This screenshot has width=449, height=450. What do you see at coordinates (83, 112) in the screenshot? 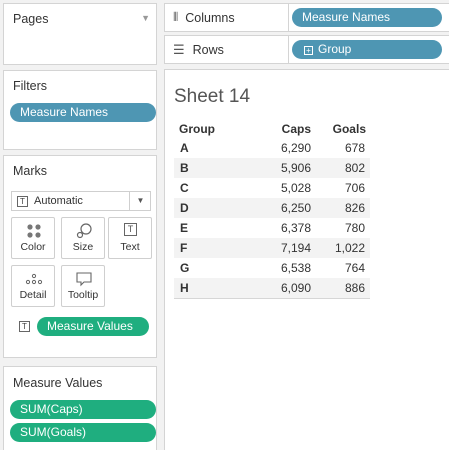
I see `filter-pill-measure-names: Measure Names` at bounding box center [83, 112].